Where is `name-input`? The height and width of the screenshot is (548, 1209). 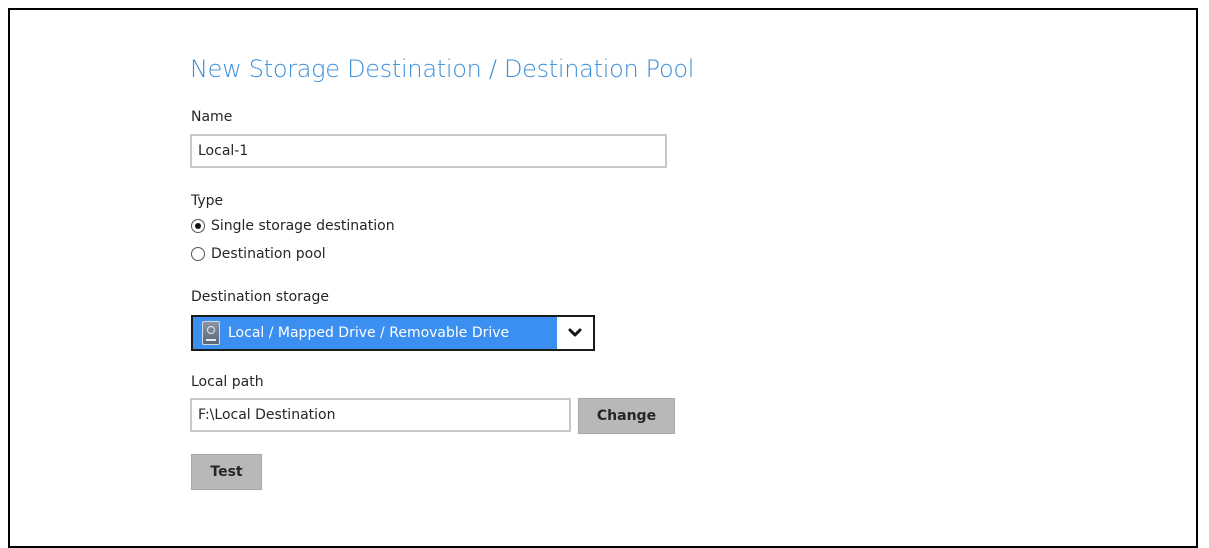
name-input is located at coordinates (428, 151).